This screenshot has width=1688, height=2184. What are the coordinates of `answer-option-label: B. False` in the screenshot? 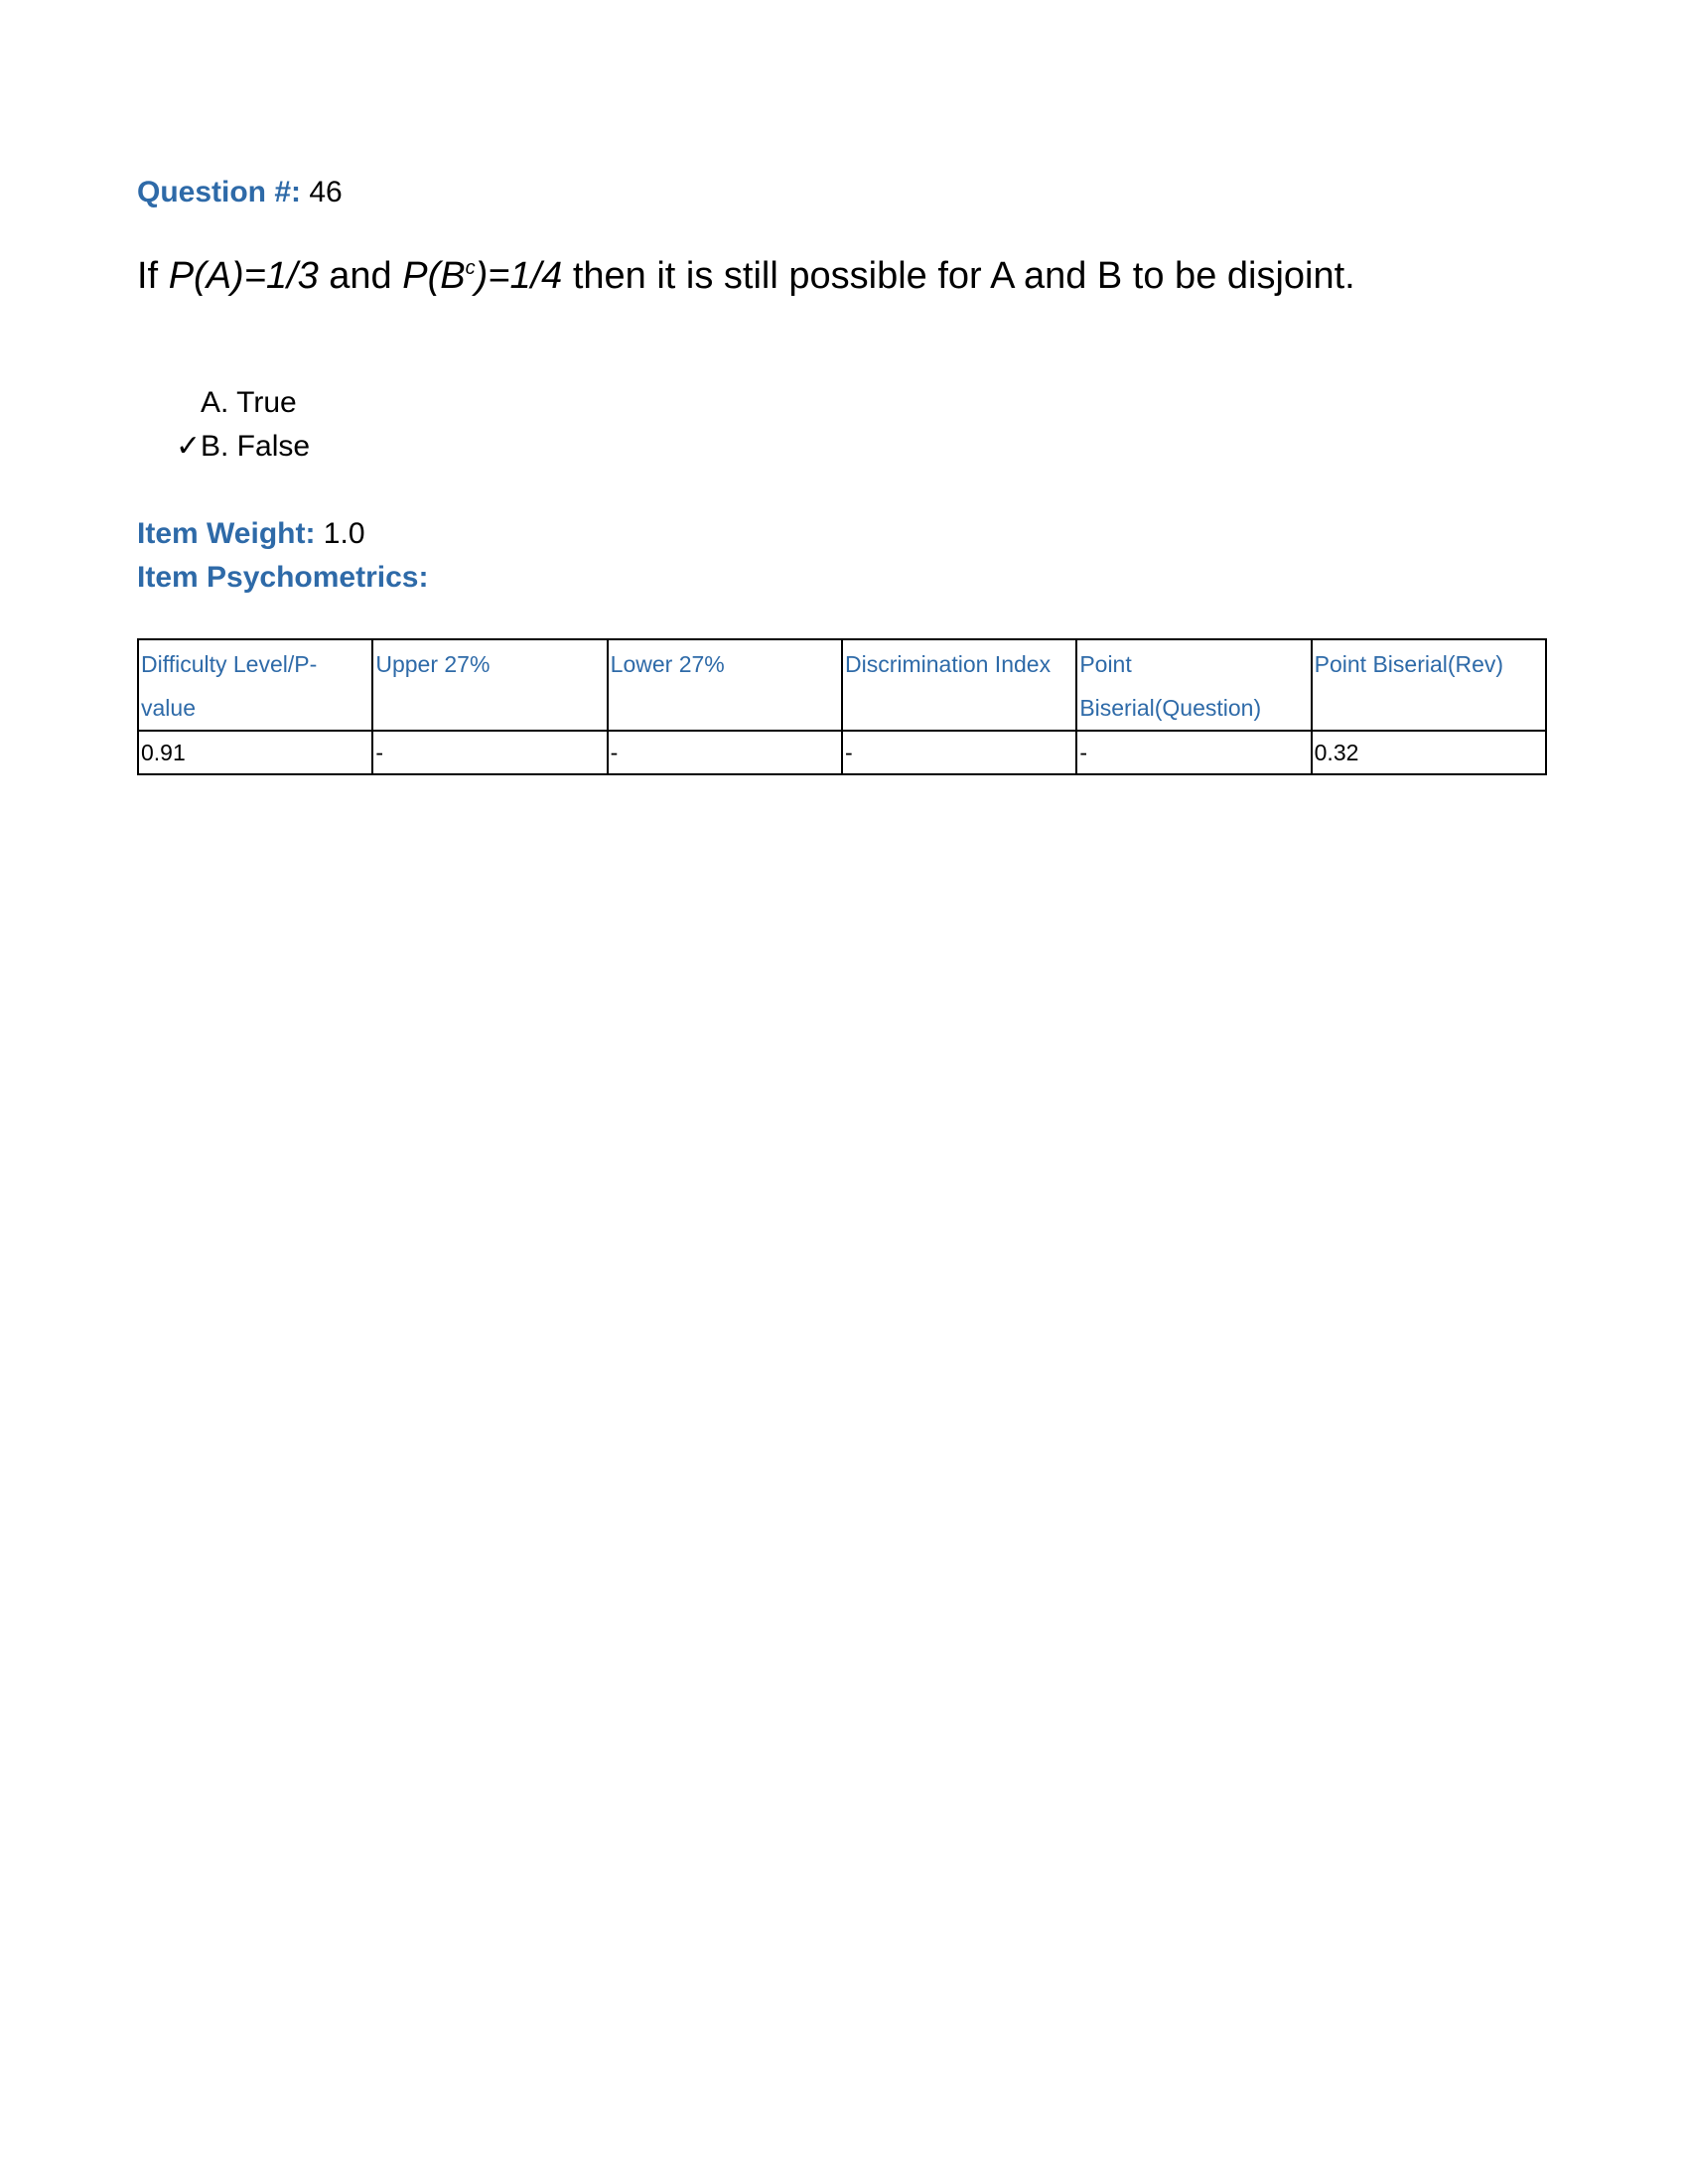 It's located at (256, 446).